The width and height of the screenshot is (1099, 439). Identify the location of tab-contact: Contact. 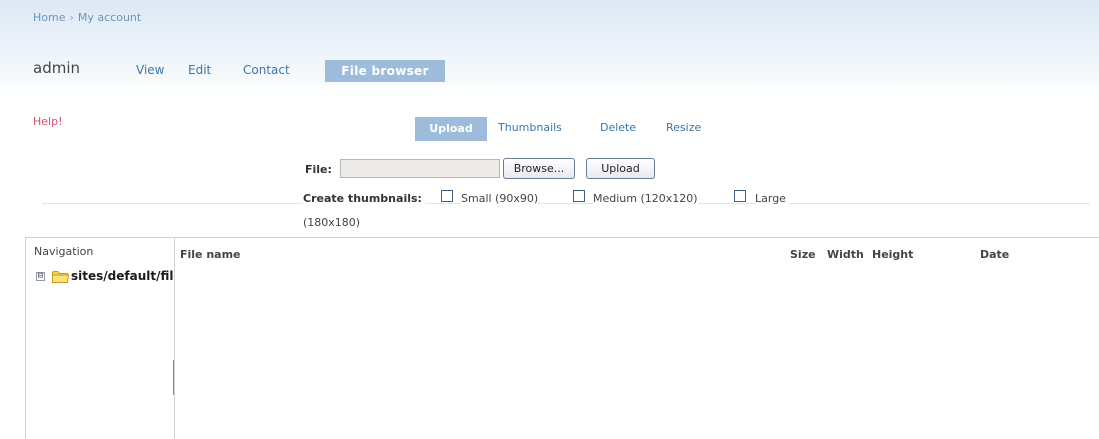
(266, 70).